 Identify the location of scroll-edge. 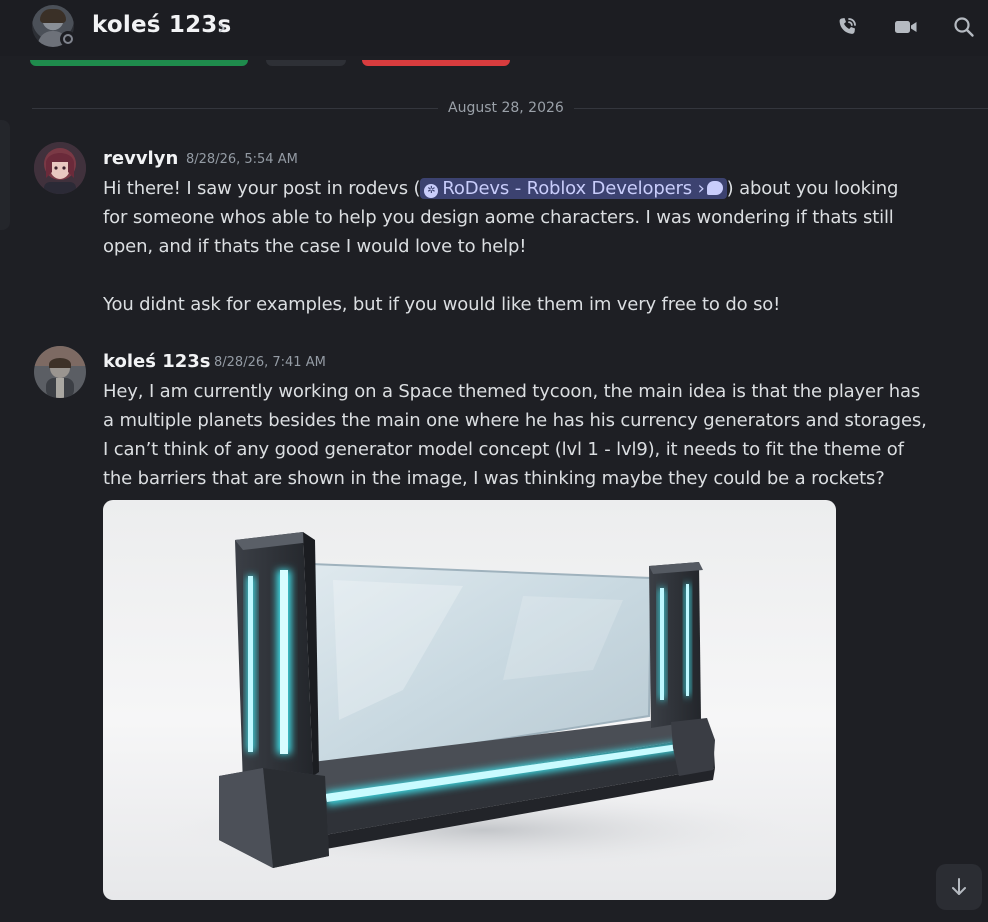
(5, 175).